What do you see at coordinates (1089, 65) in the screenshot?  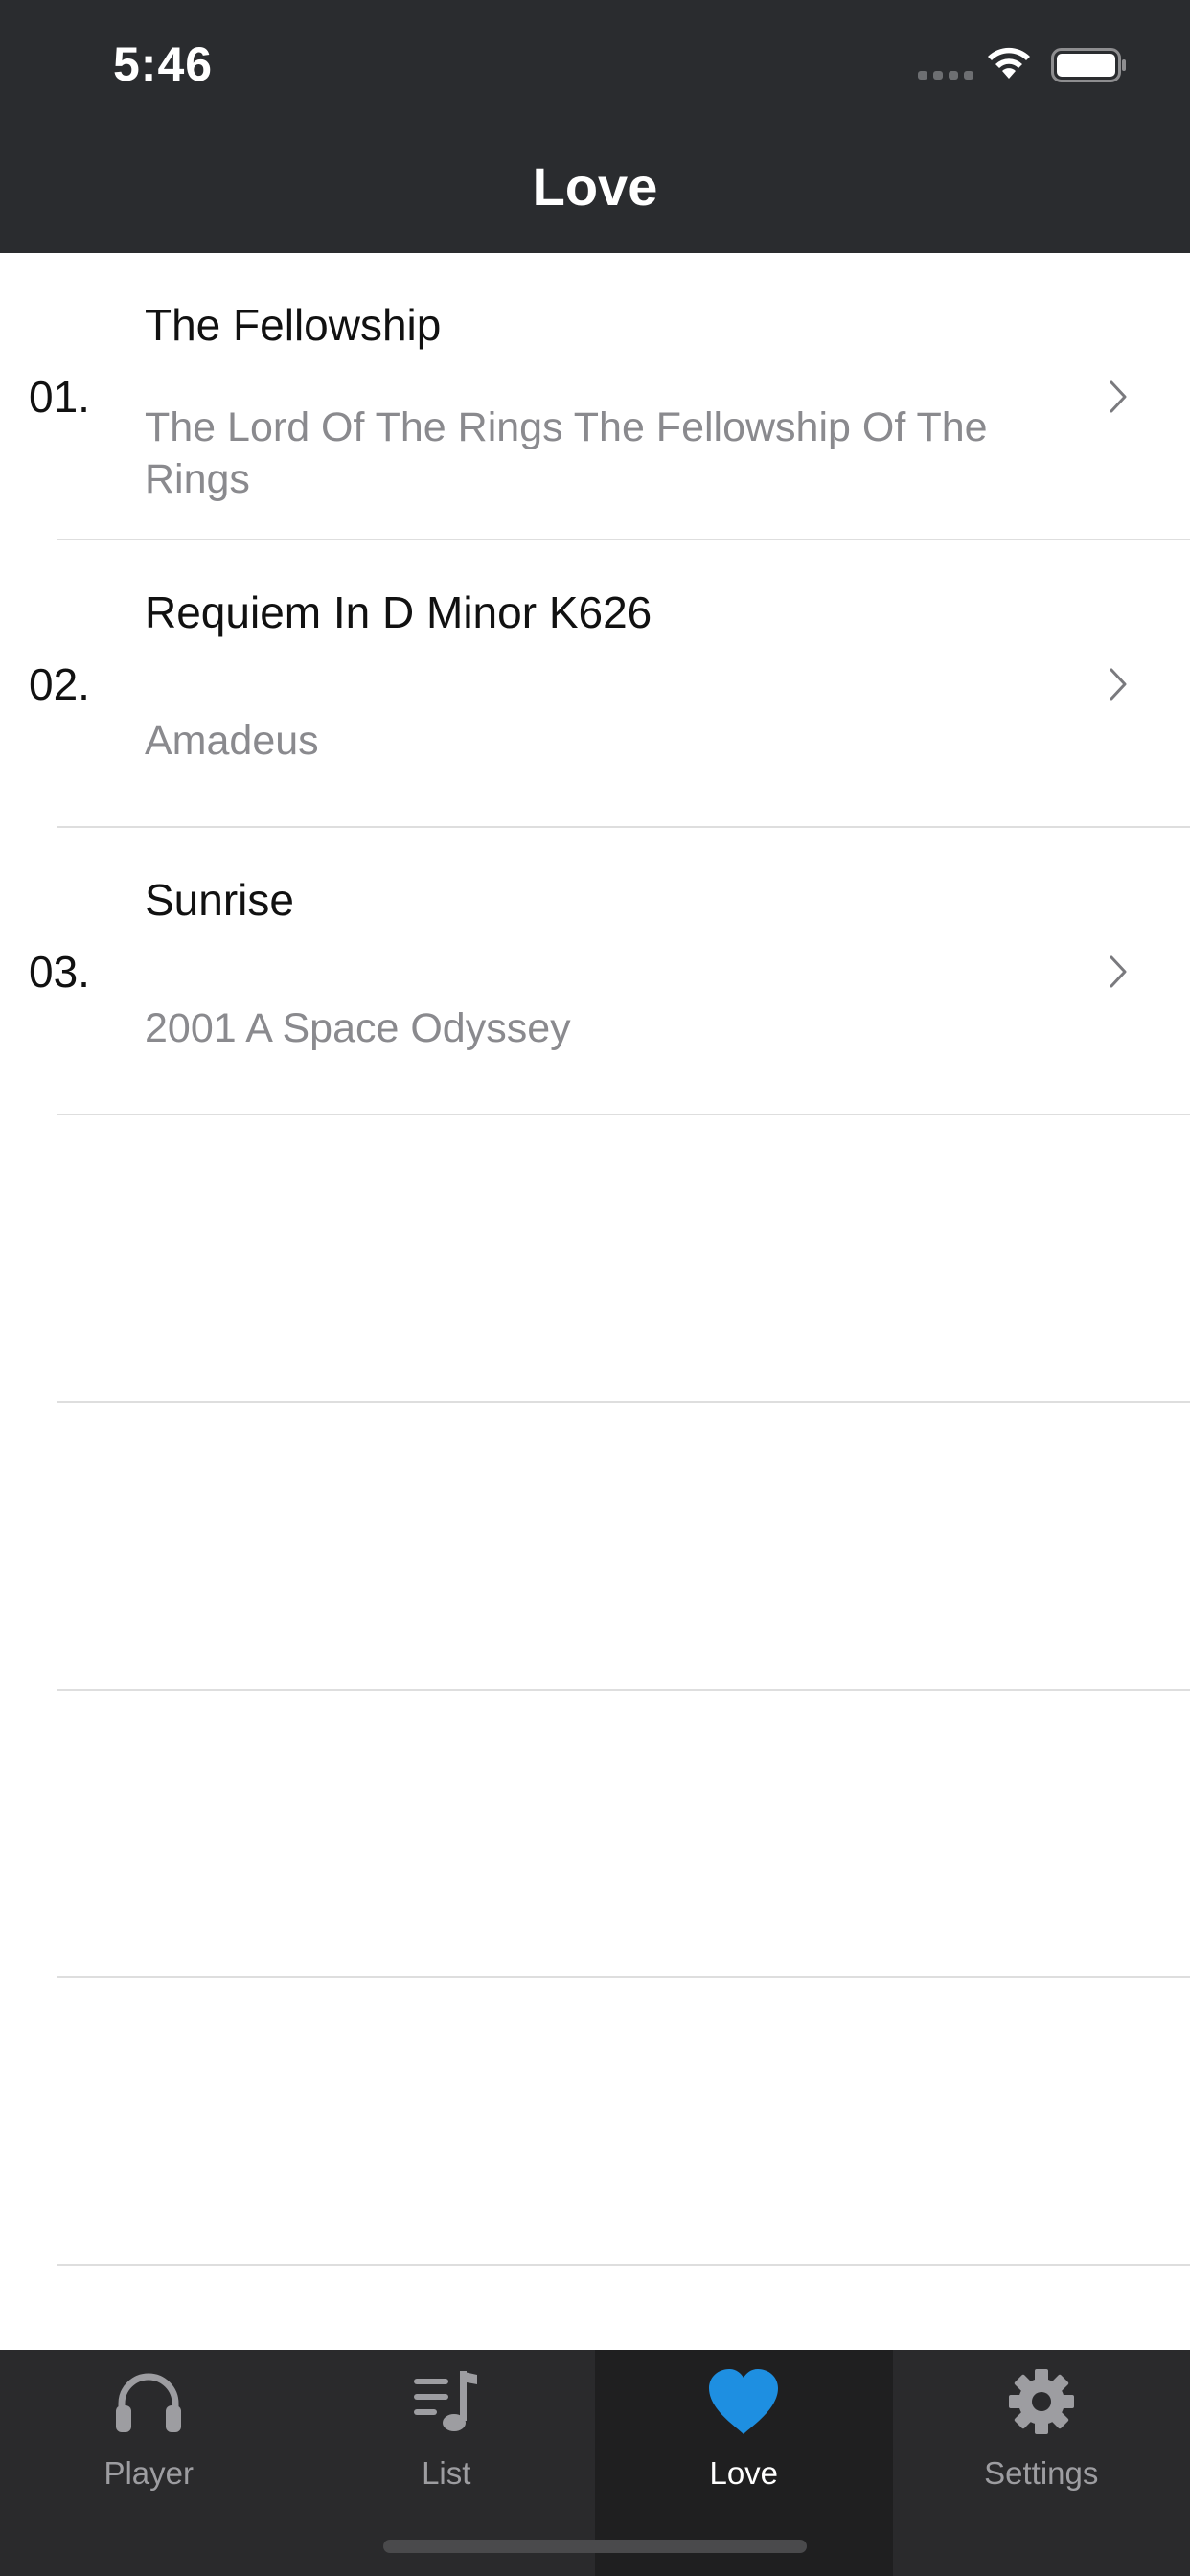 I see `battery-icon` at bounding box center [1089, 65].